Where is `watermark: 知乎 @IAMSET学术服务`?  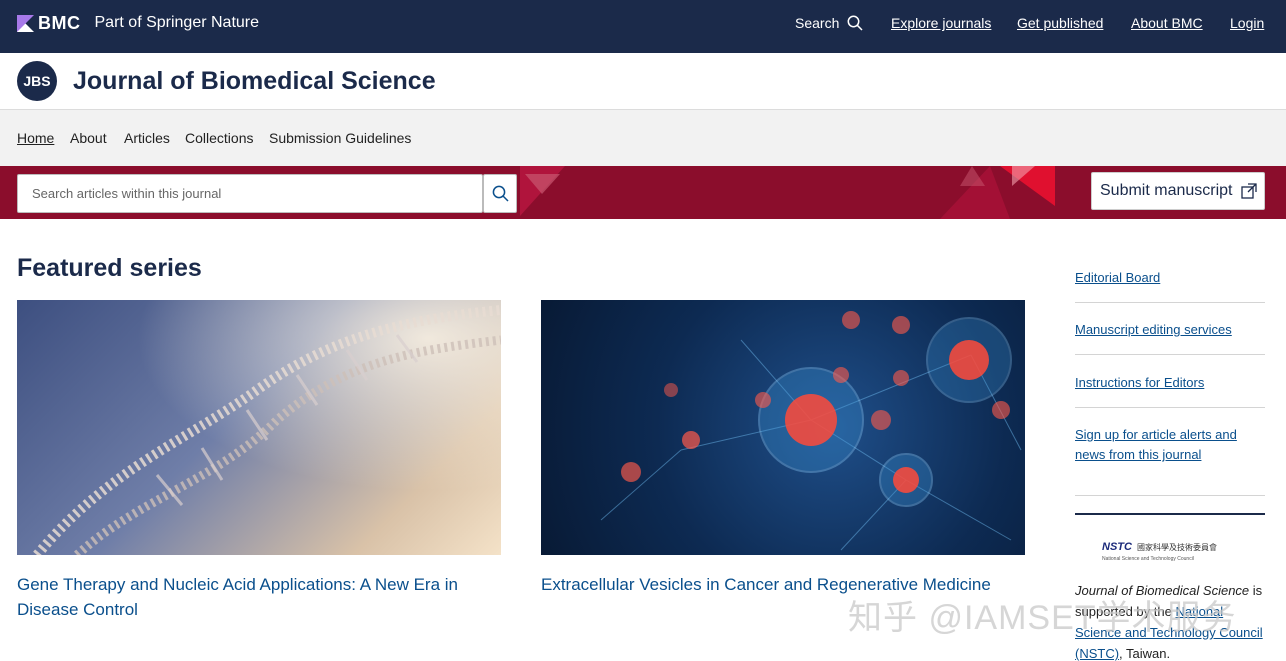 watermark: 知乎 @IAMSET学术服务 is located at coordinates (1042, 618).